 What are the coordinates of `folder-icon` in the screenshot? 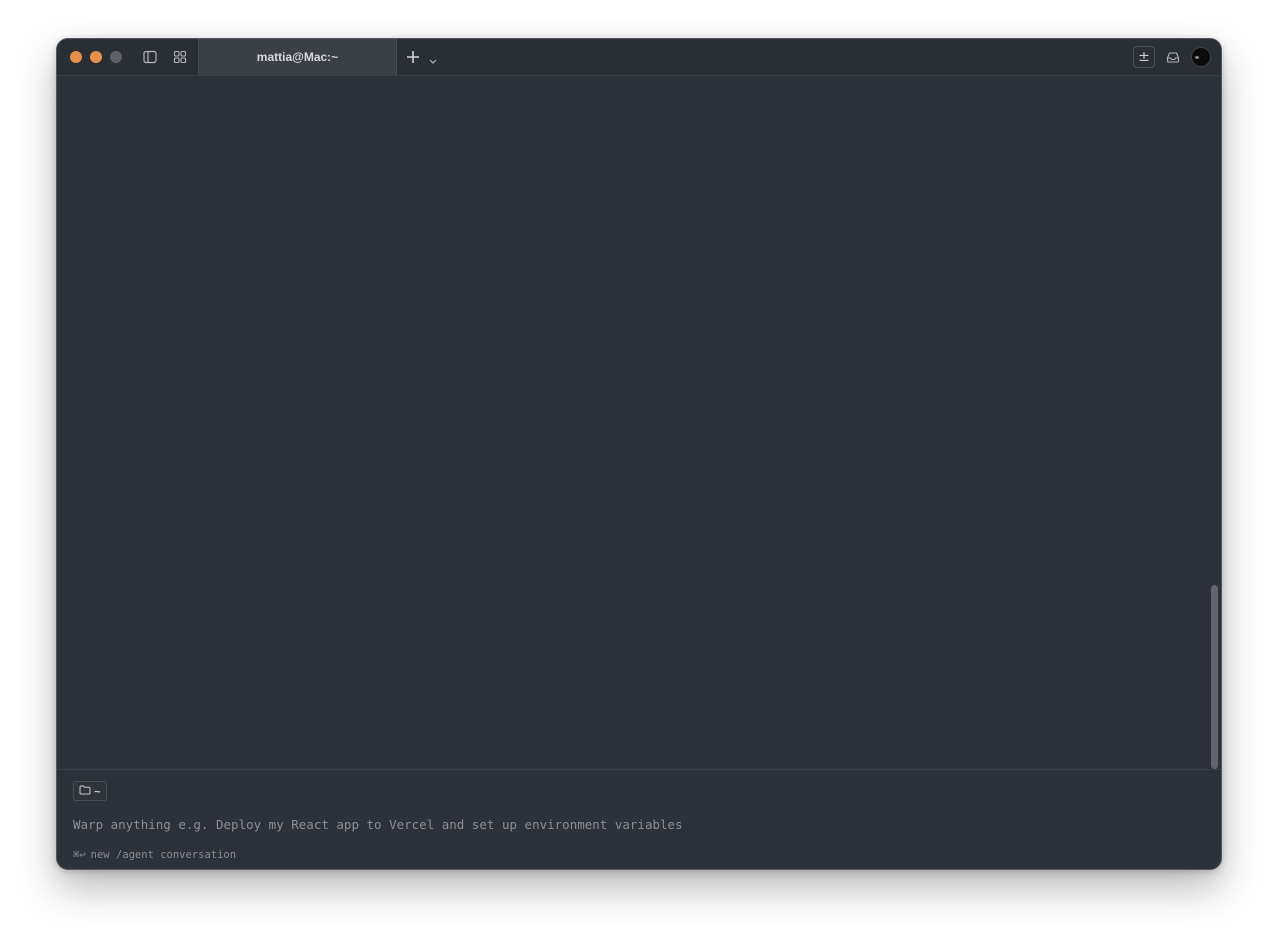 It's located at (85, 791).